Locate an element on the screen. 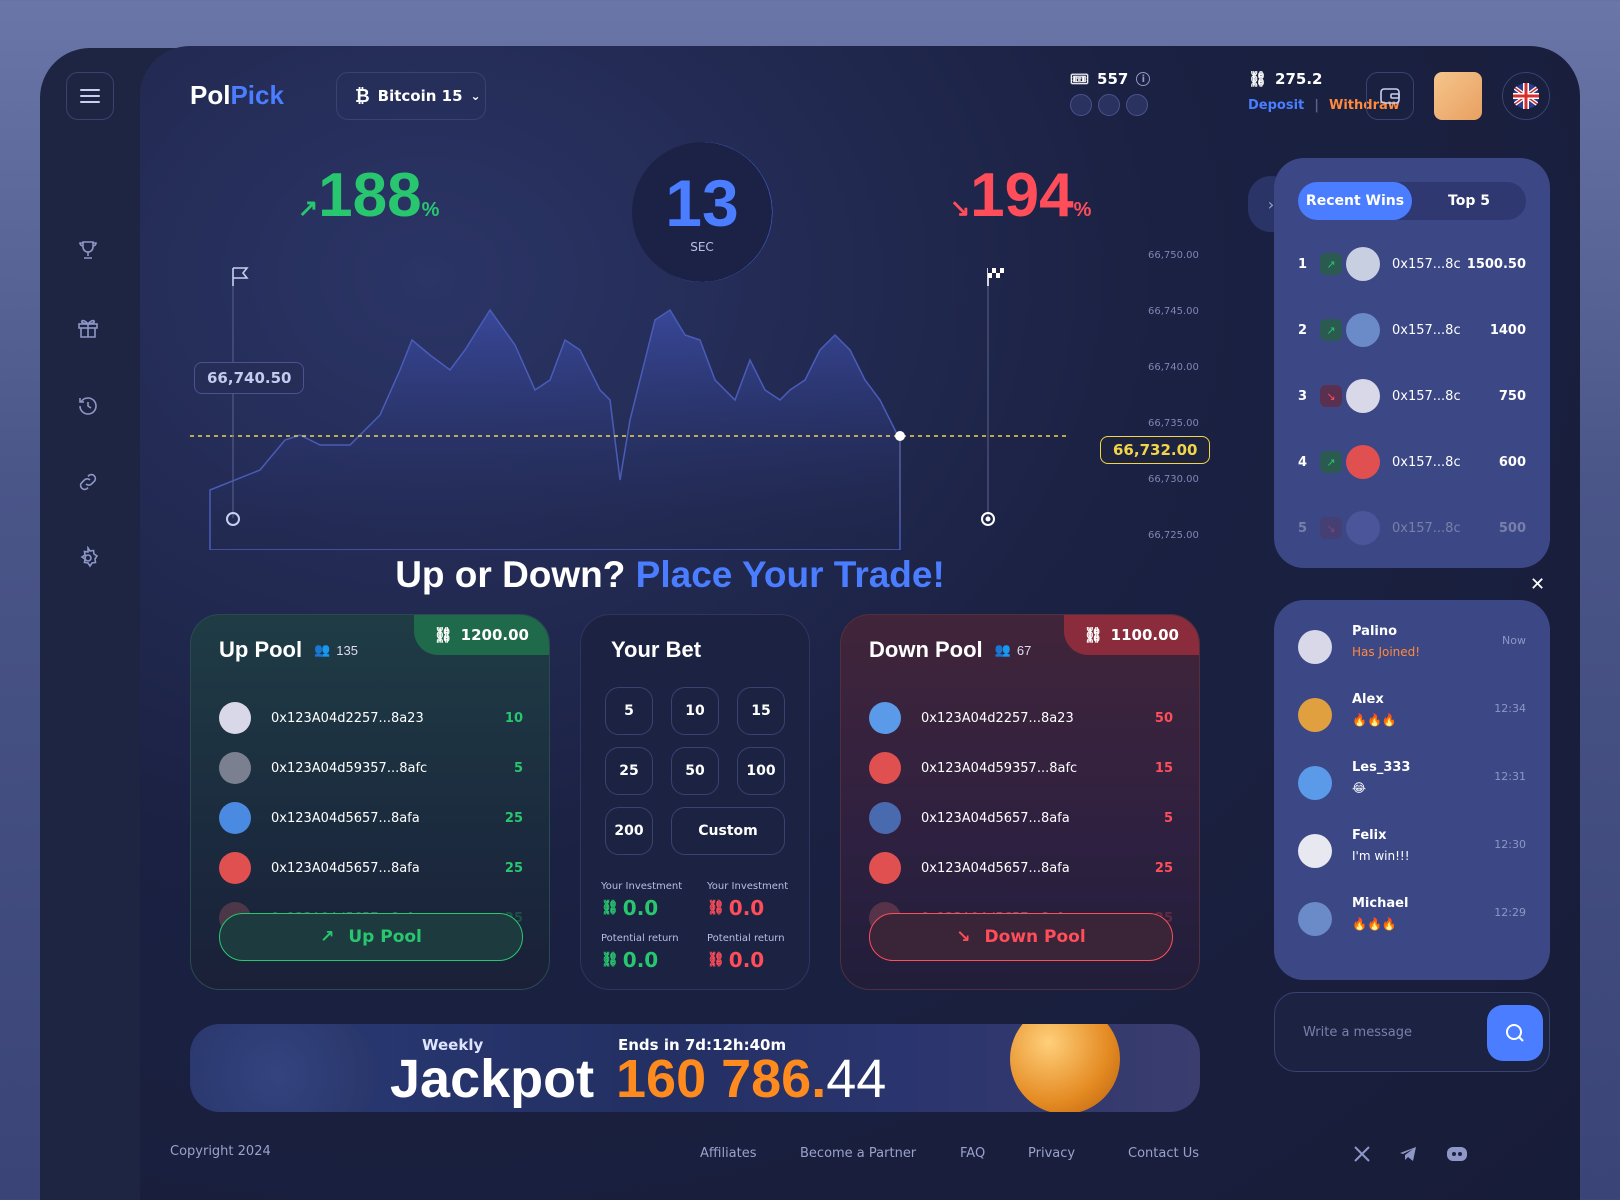  bet-option-5: 5 is located at coordinates (629, 711).